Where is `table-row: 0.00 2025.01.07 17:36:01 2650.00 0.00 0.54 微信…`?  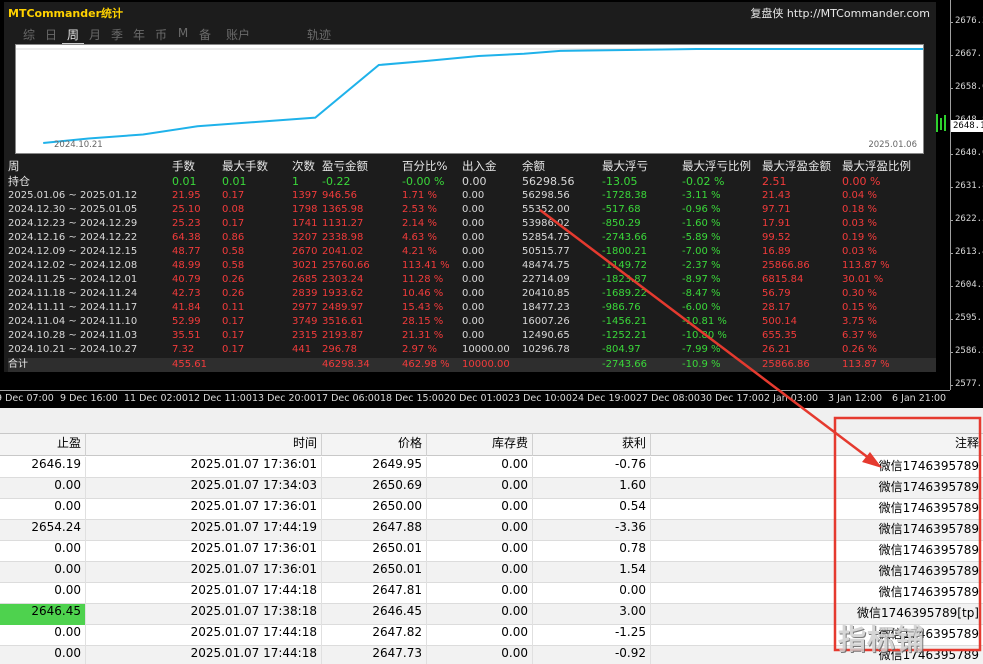
table-row: 0.00 2025.01.07 17:36:01 2650.00 0.00 0.54 微信… is located at coordinates (491, 509).